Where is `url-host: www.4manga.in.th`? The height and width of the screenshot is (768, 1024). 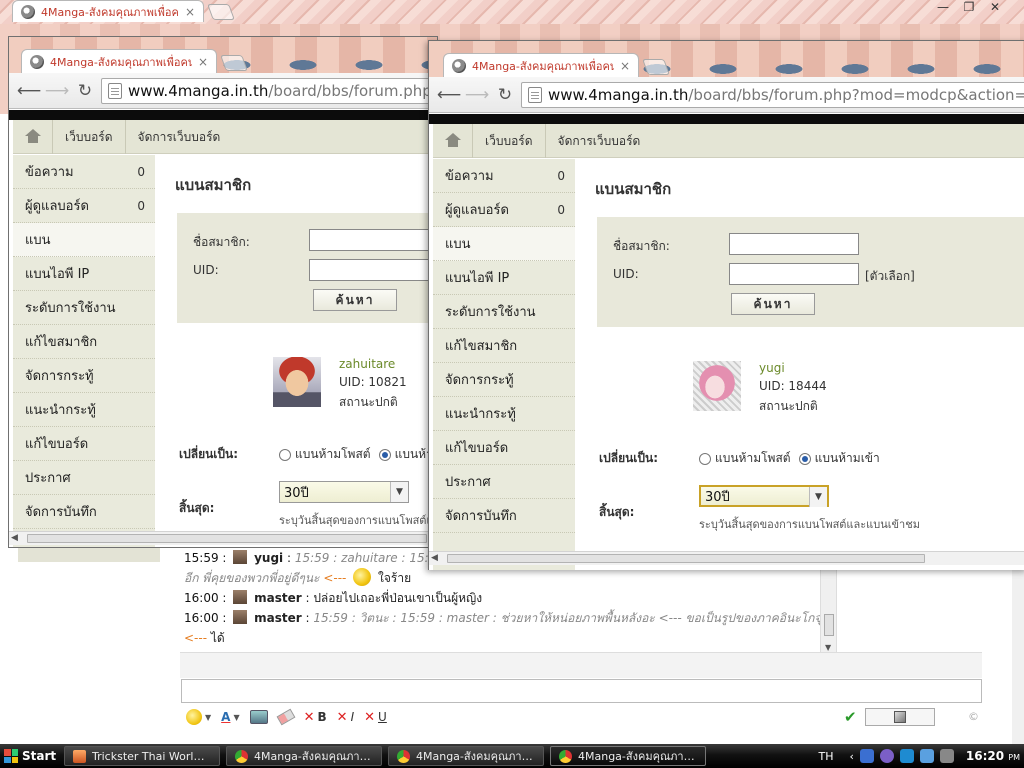 url-host: www.4manga.in.th is located at coordinates (198, 90).